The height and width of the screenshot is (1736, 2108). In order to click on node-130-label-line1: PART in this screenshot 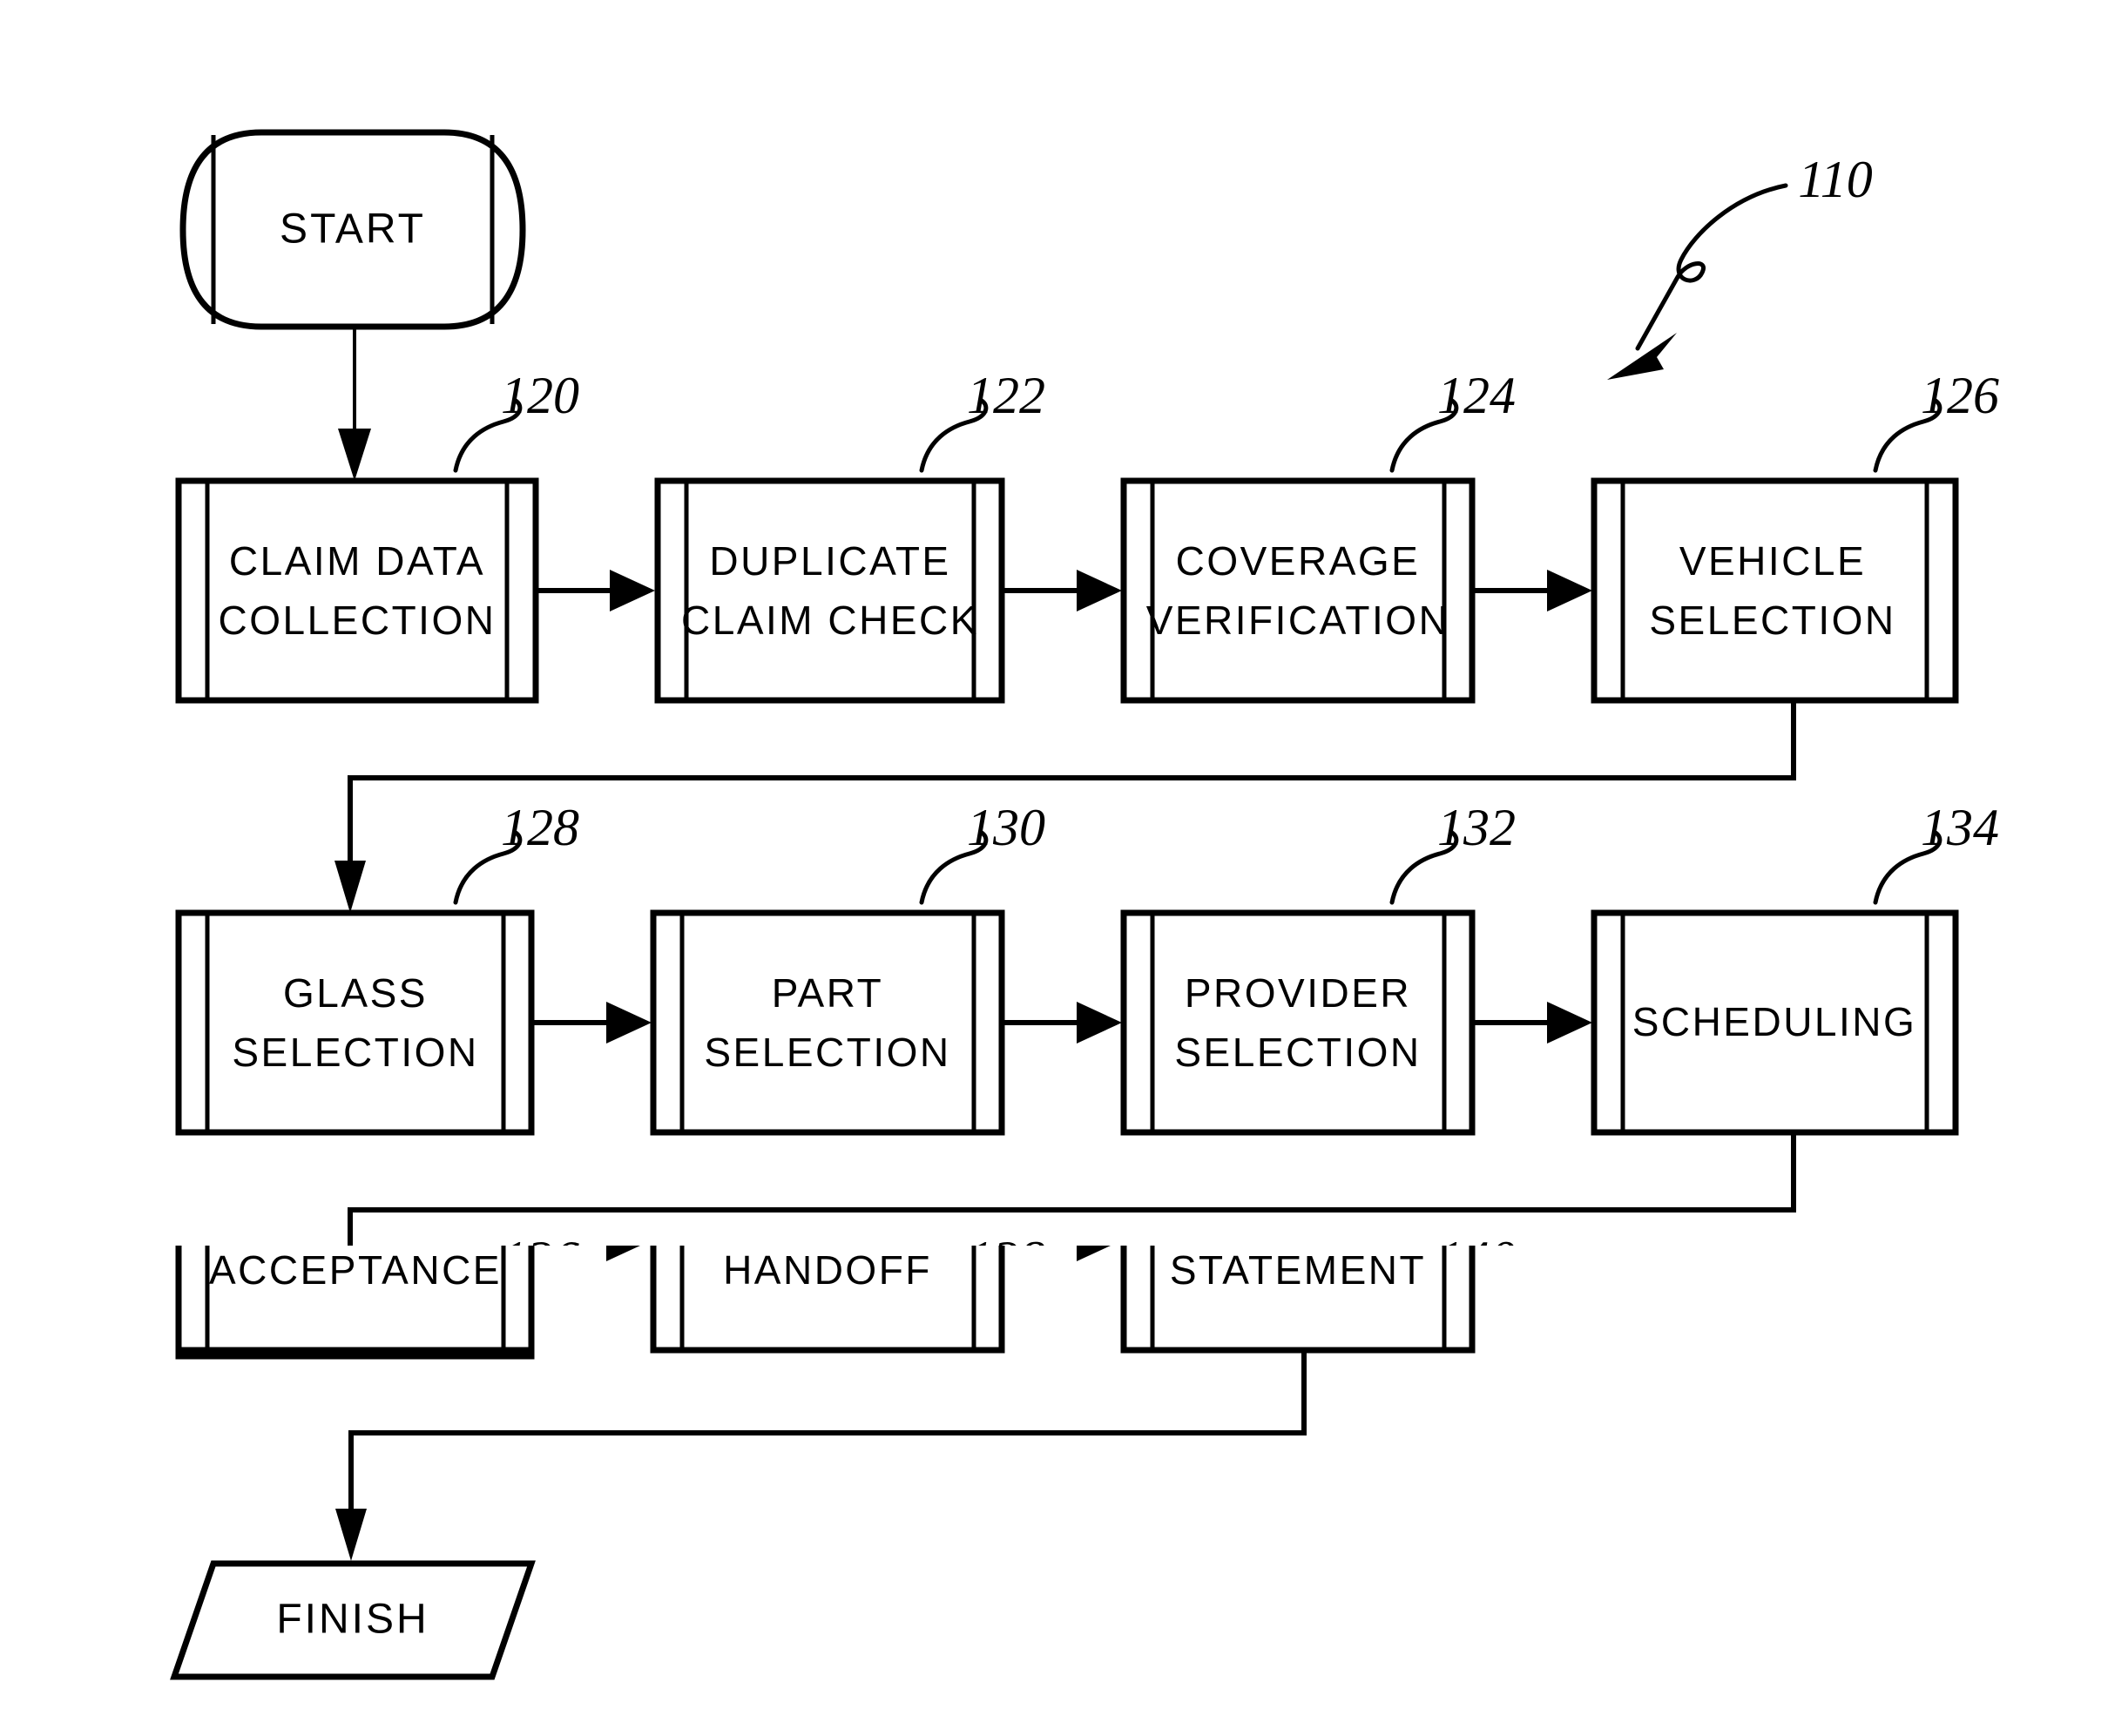, I will do `click(827, 993)`.